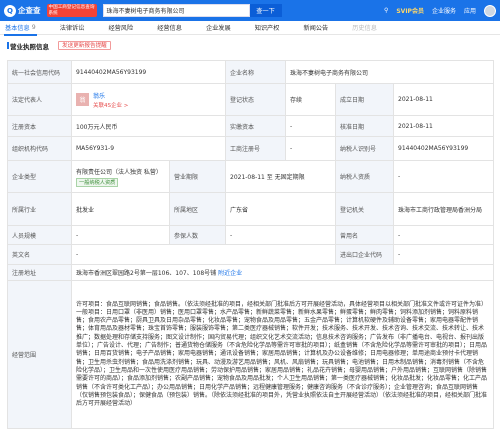  What do you see at coordinates (255, 148) in the screenshot?
I see `biz-reg-no-label: 工商注册号` at bounding box center [255, 148].